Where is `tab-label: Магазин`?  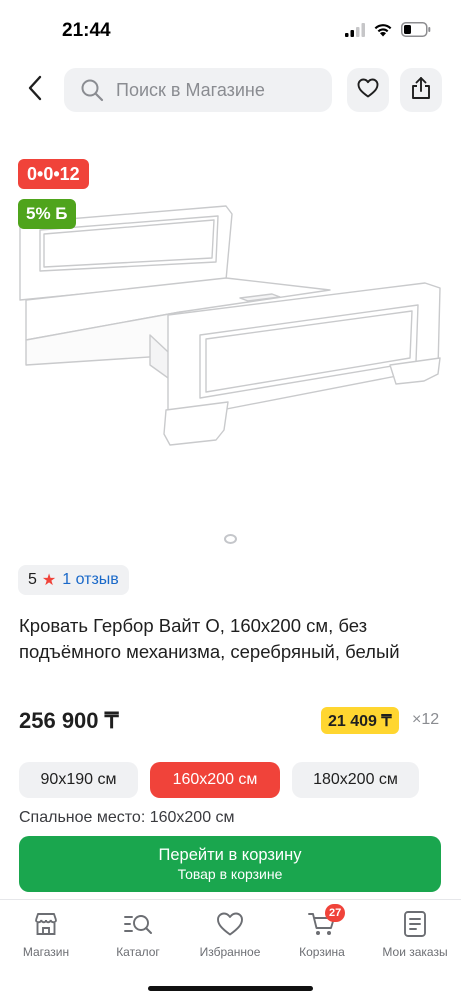
tab-label: Магазин is located at coordinates (46, 952).